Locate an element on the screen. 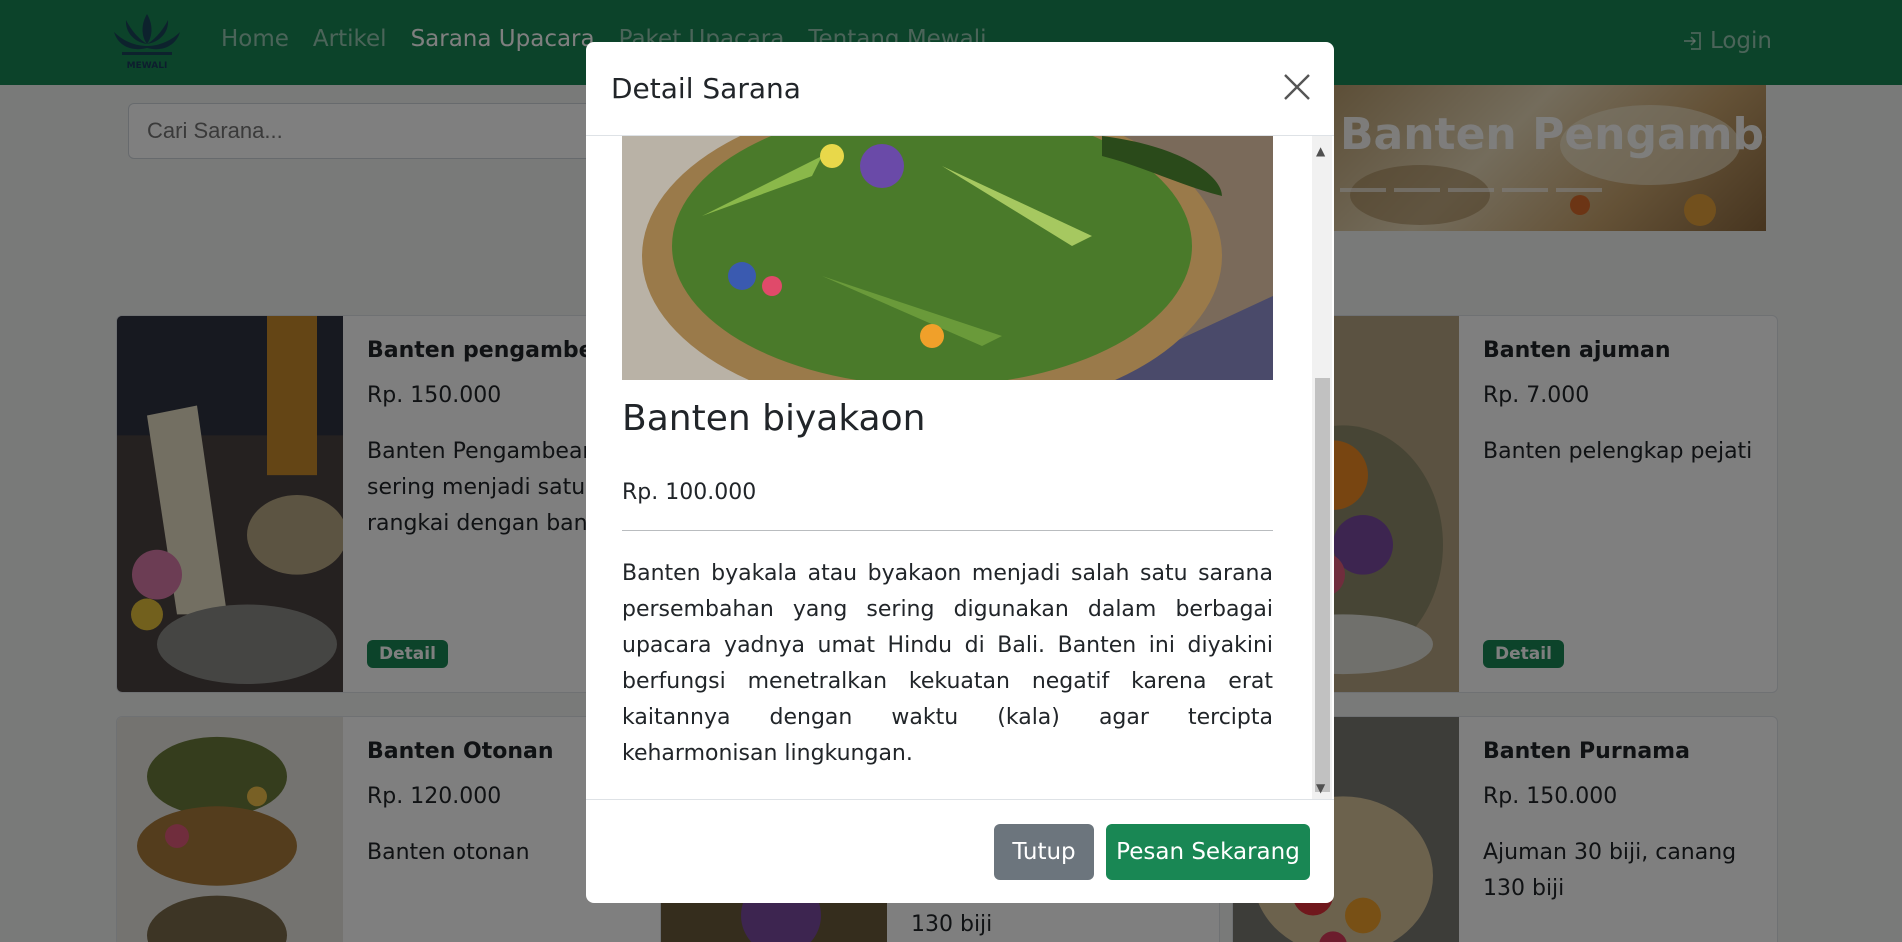 The image size is (1902, 942). divider is located at coordinates (947, 530).